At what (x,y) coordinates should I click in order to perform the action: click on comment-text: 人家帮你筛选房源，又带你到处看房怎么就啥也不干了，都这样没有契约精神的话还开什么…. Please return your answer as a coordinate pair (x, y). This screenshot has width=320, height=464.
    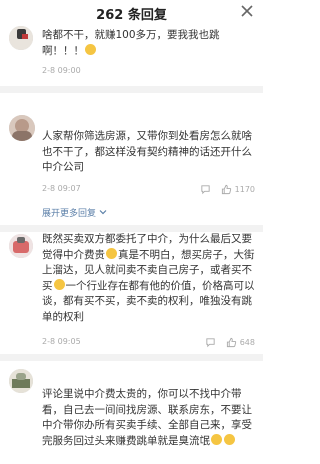
    Looking at the image, I should click on (147, 151).